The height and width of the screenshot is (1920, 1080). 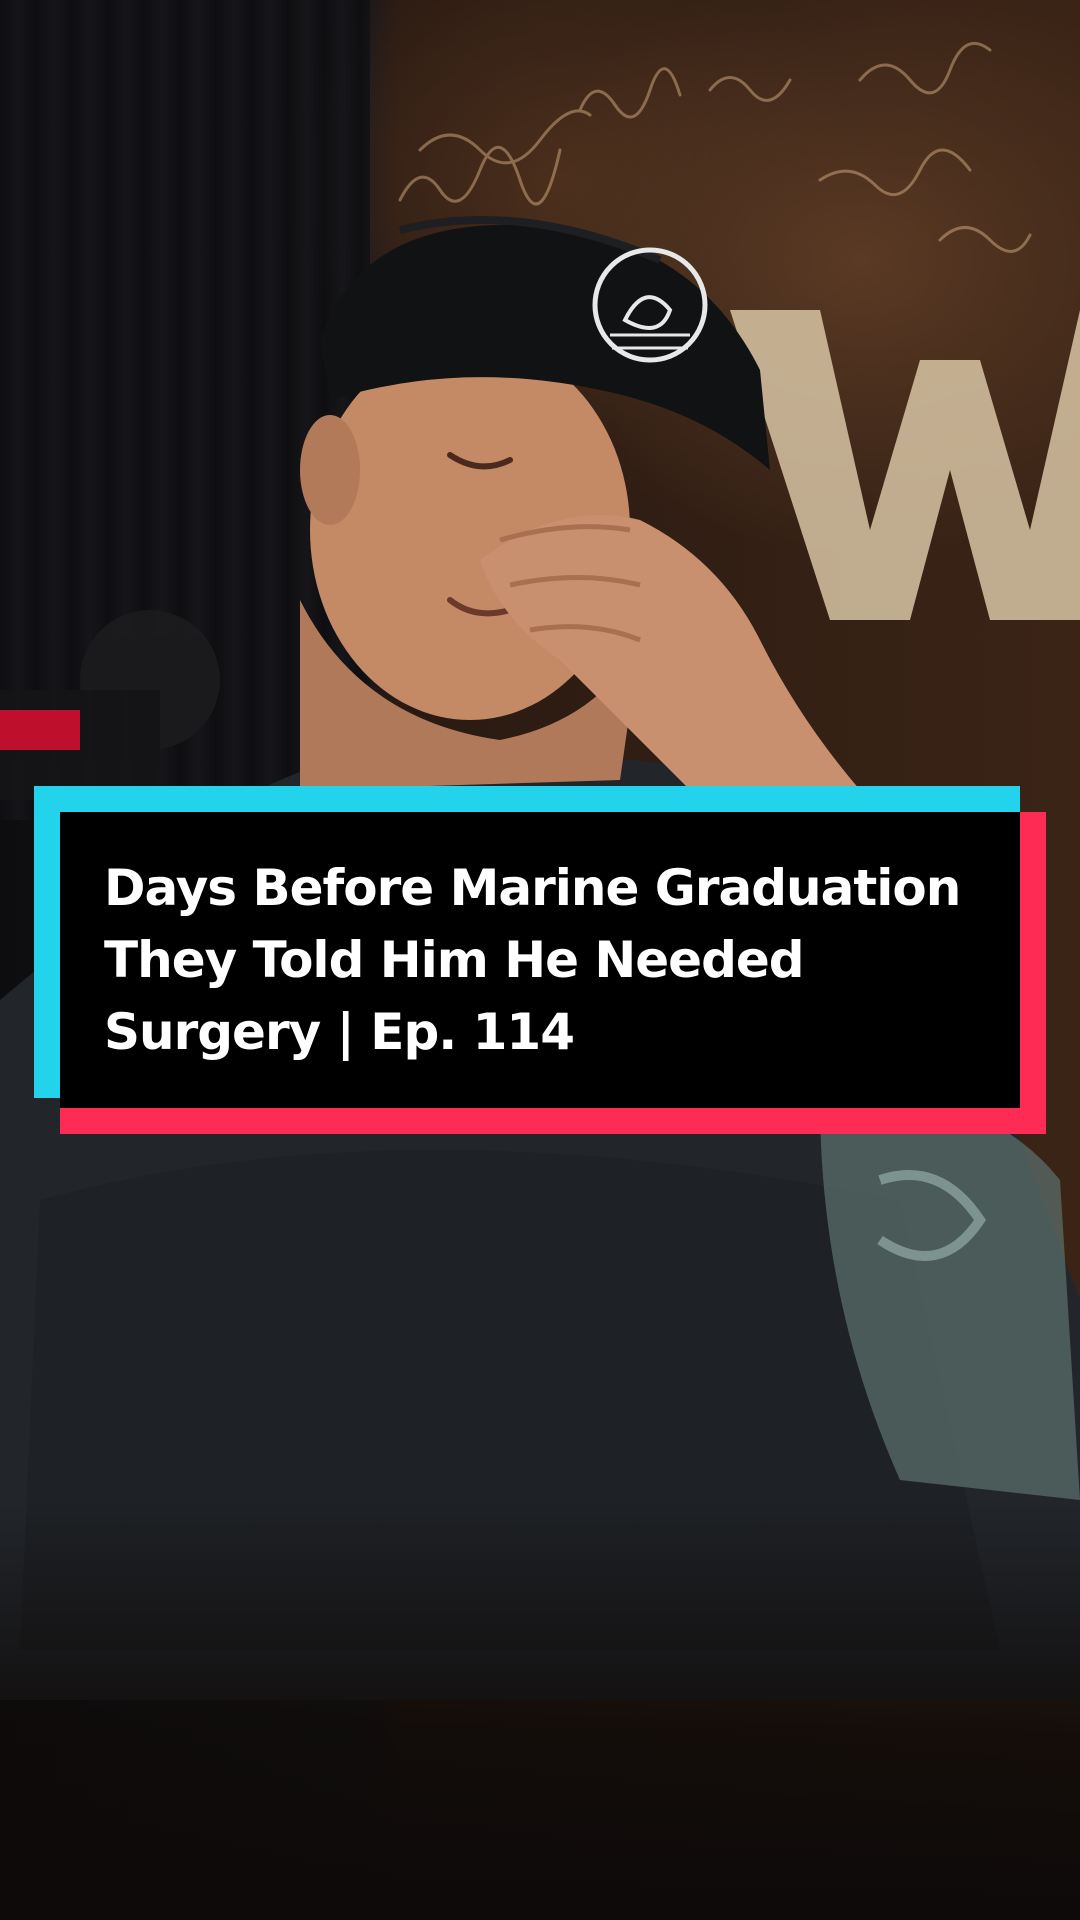 What do you see at coordinates (339, 1032) in the screenshot?
I see `episode-title-line-3: Surgery | Ep. 114` at bounding box center [339, 1032].